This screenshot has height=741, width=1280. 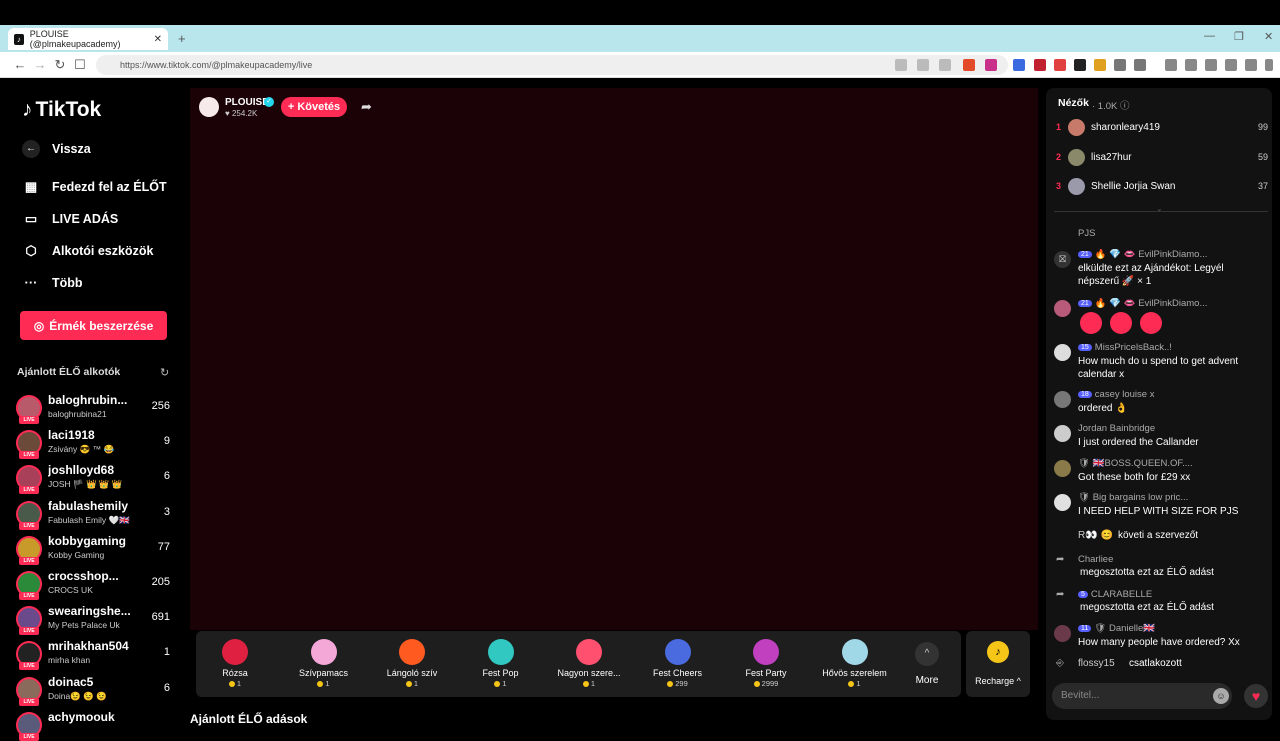 I want to click on gift-item: Fest Party 2999, so click(x=766, y=662).